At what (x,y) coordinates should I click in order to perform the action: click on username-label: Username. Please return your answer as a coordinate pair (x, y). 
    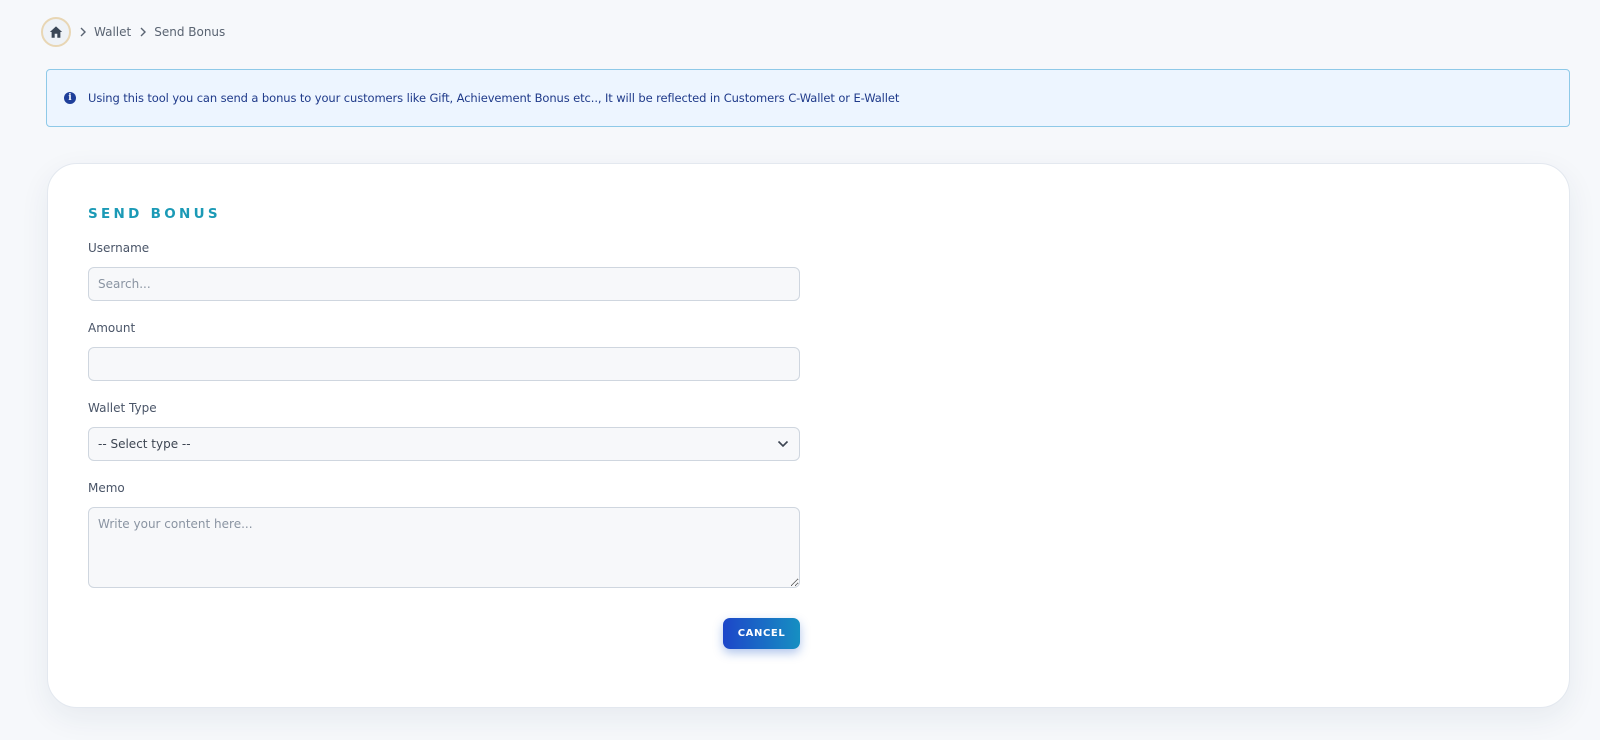
    Looking at the image, I should click on (119, 248).